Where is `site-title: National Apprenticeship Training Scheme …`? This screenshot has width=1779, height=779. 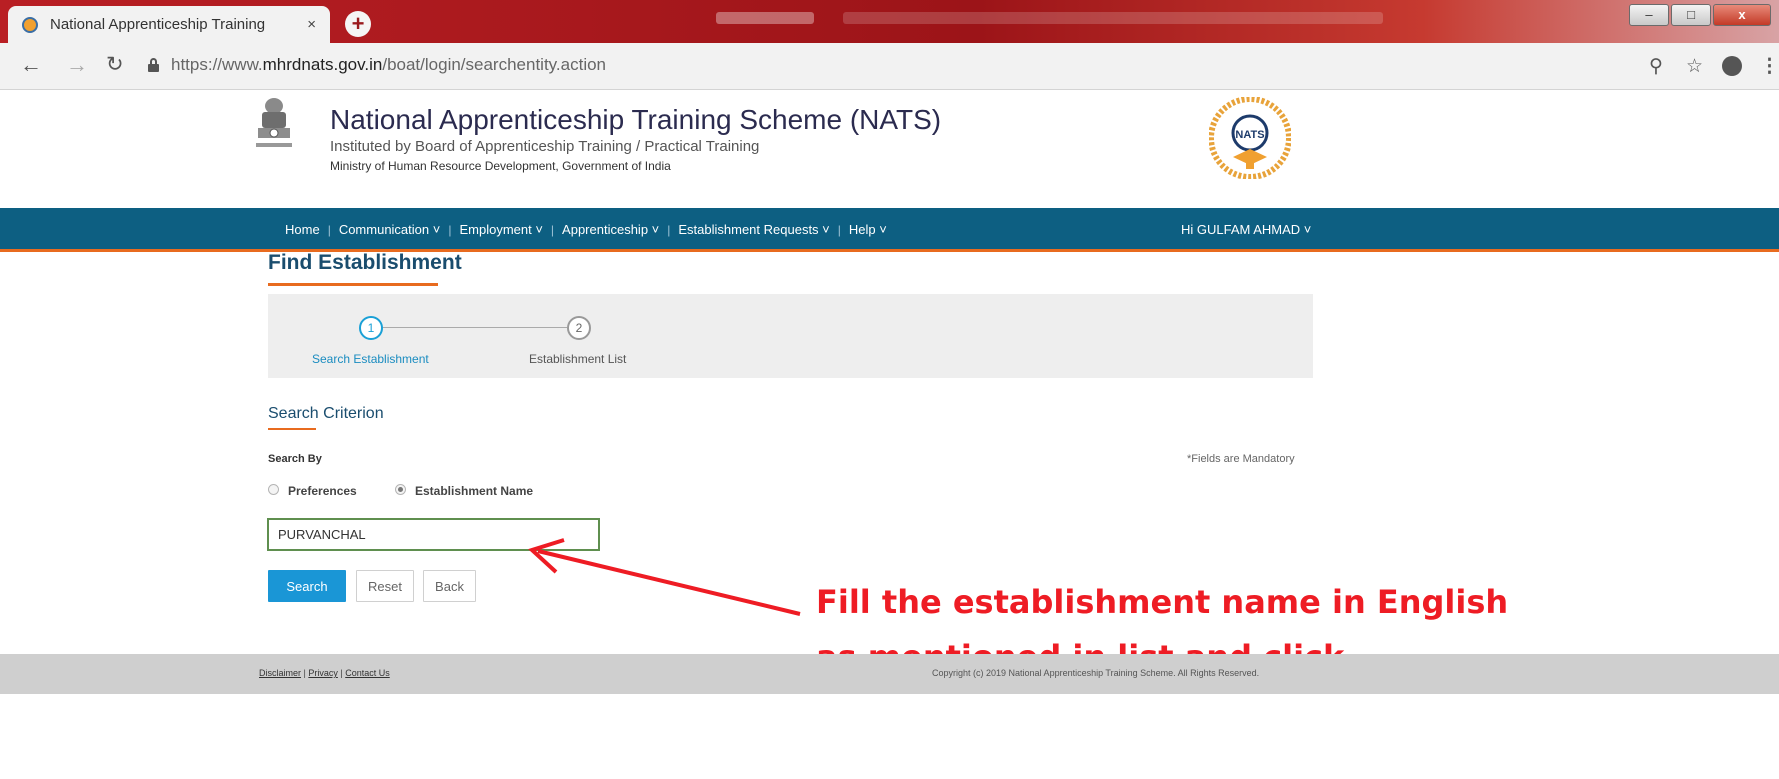
site-title: National Apprenticeship Training Scheme … is located at coordinates (636, 119).